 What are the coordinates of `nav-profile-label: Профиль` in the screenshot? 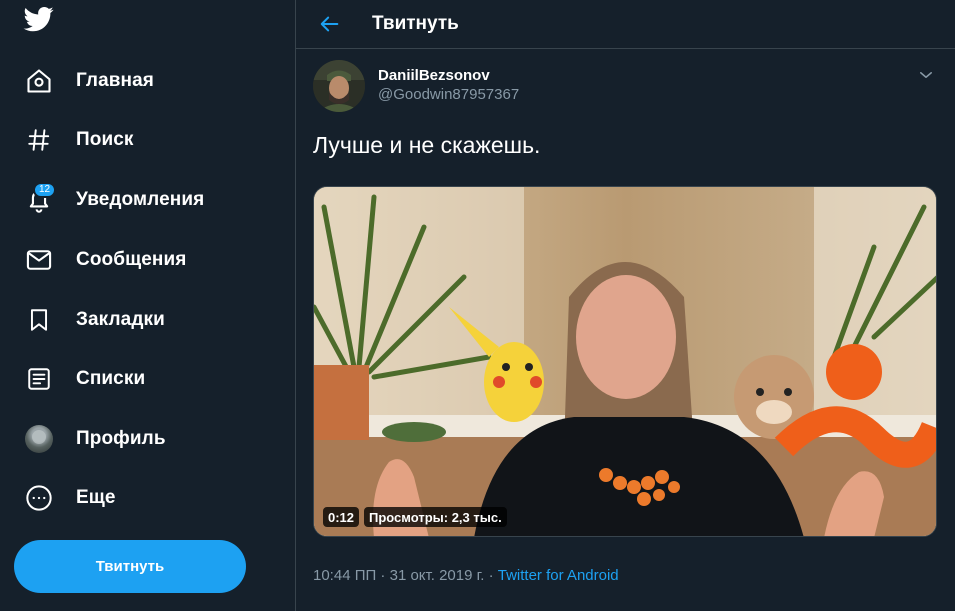 It's located at (121, 438).